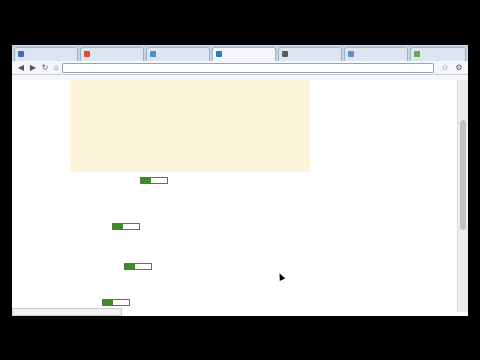  Describe the element at coordinates (459, 68) in the screenshot. I see `wrench-icon: ⚙` at that location.